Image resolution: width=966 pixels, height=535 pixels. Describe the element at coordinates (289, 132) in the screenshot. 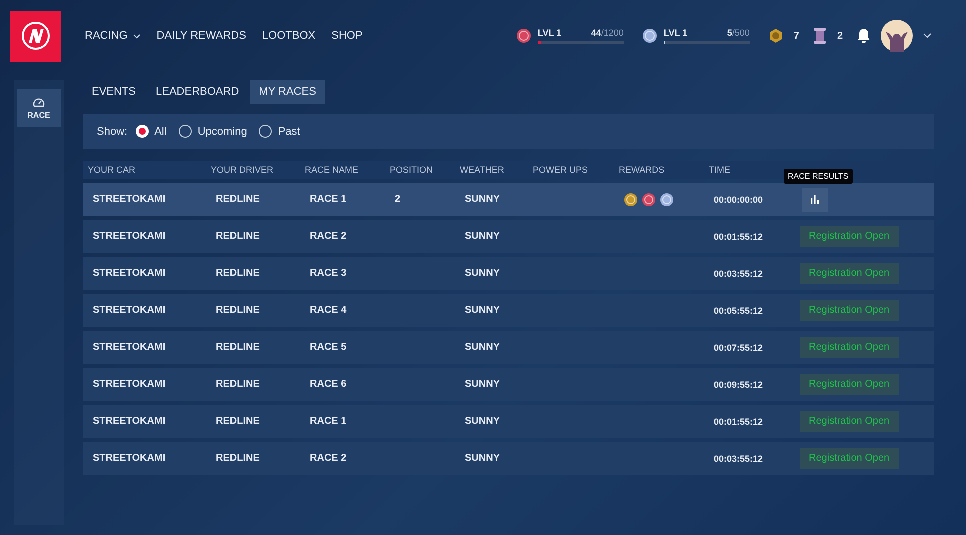

I see `radio-label: Past` at that location.